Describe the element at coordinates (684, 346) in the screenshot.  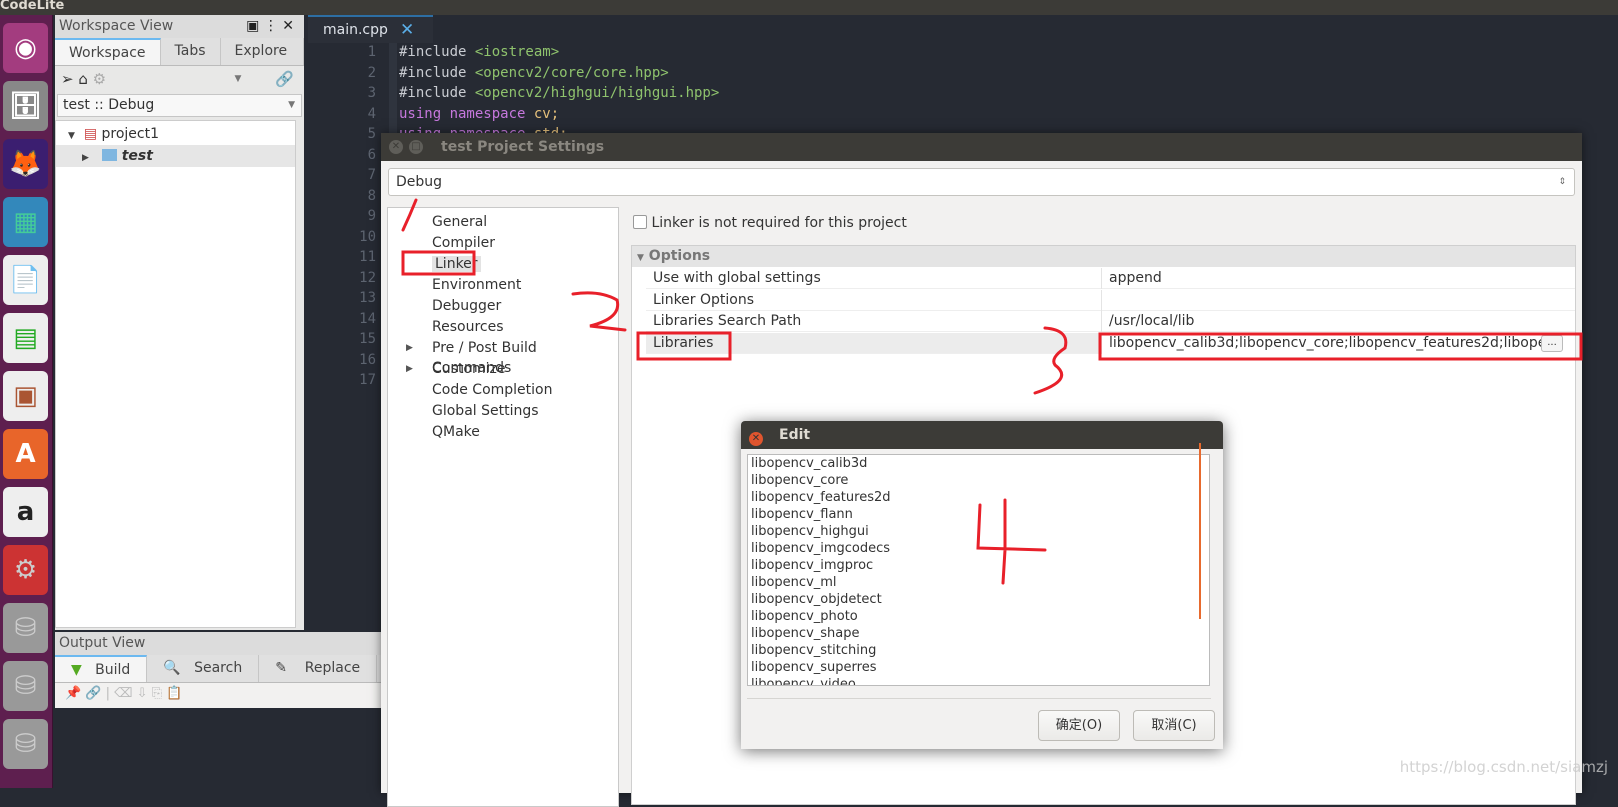
I see `annotation-box-libraries` at that location.